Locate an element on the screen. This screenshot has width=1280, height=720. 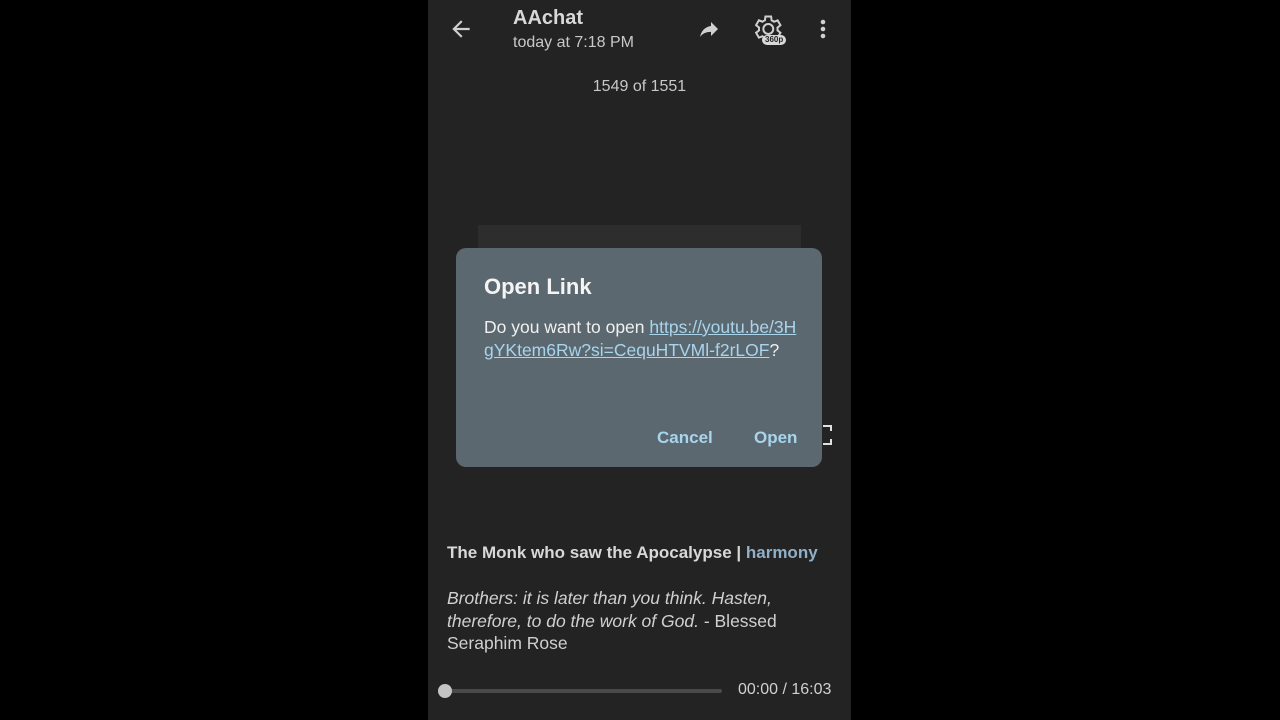
playback-time: 00:00 / 16:03 is located at coordinates (785, 689).